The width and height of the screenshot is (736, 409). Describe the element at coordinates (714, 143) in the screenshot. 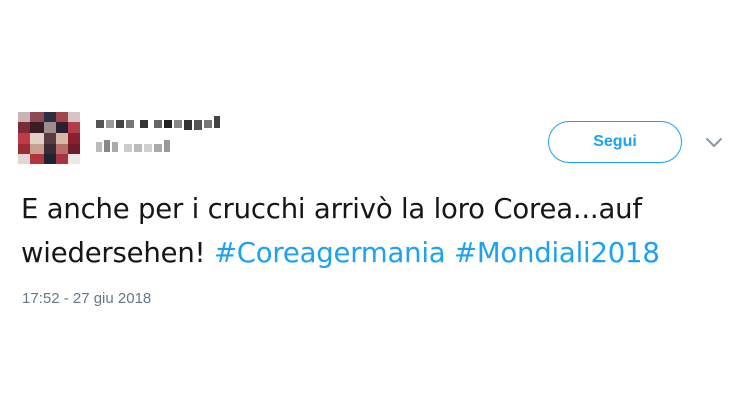

I see `chevron-down-icon` at that location.